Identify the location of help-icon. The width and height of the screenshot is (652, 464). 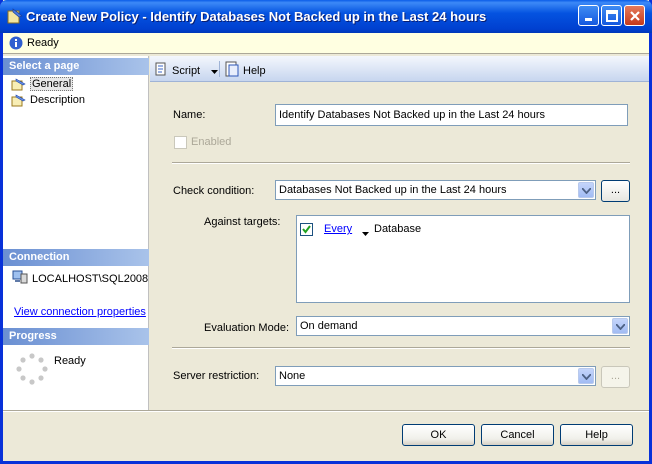
(232, 70).